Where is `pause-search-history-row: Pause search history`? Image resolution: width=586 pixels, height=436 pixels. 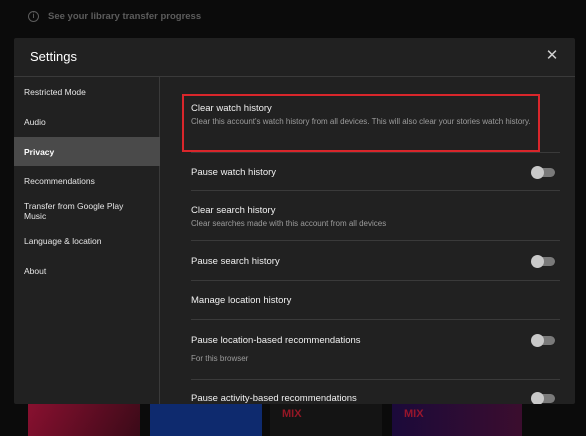
pause-search-history-row: Pause search history is located at coordinates (375, 263).